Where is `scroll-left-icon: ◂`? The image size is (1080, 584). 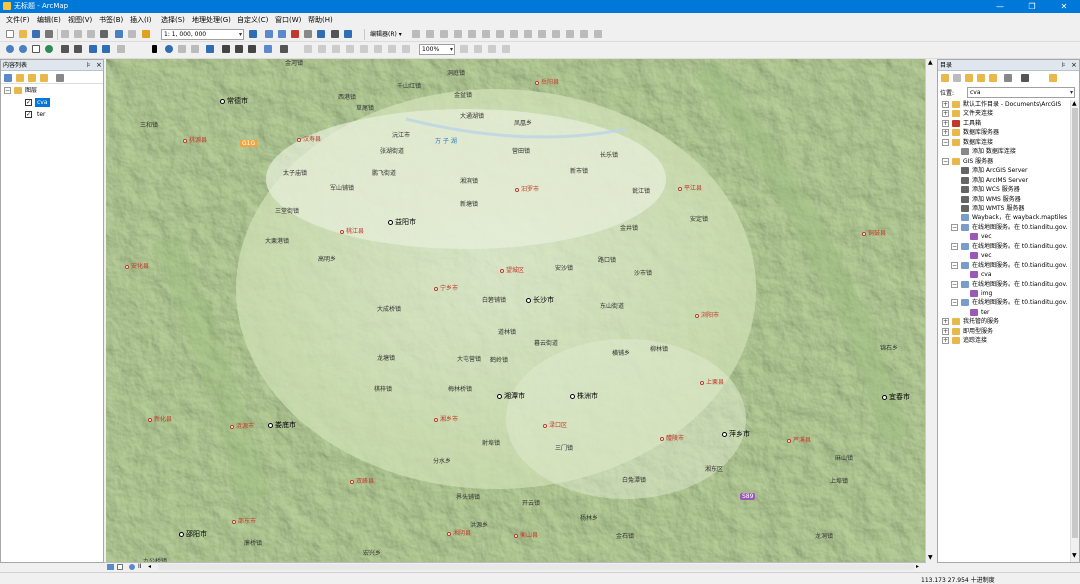 scroll-left-icon: ◂ is located at coordinates (149, 566).